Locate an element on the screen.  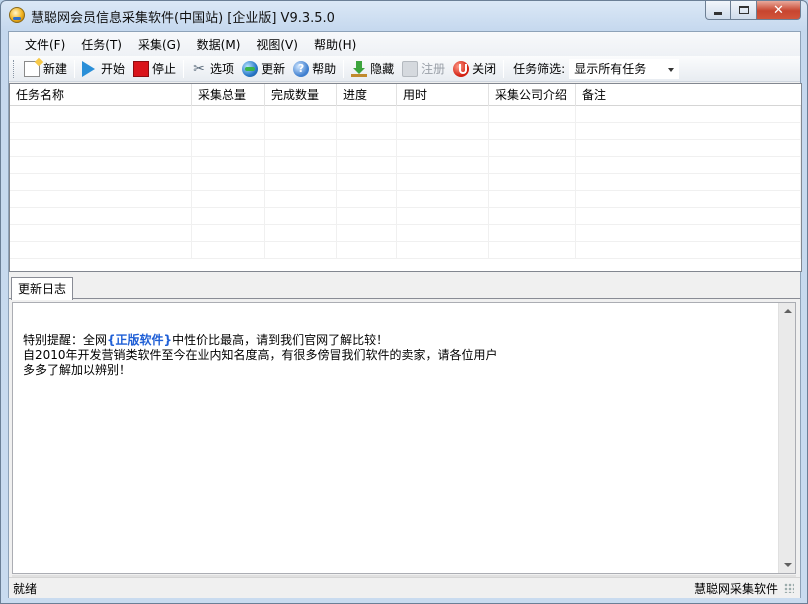
maximize-button is located at coordinates (744, 10).